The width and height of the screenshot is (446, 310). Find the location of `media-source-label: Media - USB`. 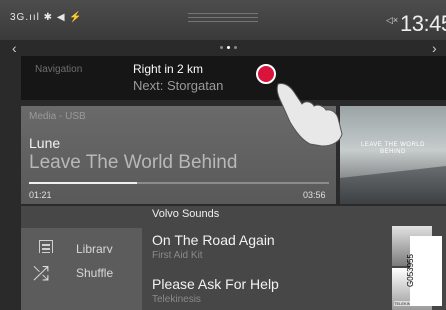

media-source-label: Media - USB is located at coordinates (57, 116).